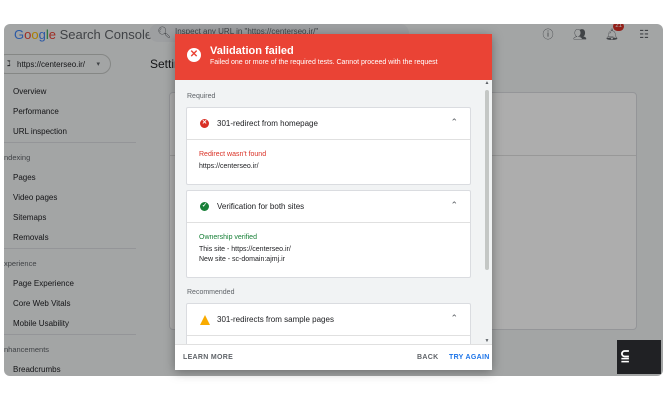  What do you see at coordinates (261, 206) in the screenshot?
I see `check-title: Verification for both sites` at bounding box center [261, 206].